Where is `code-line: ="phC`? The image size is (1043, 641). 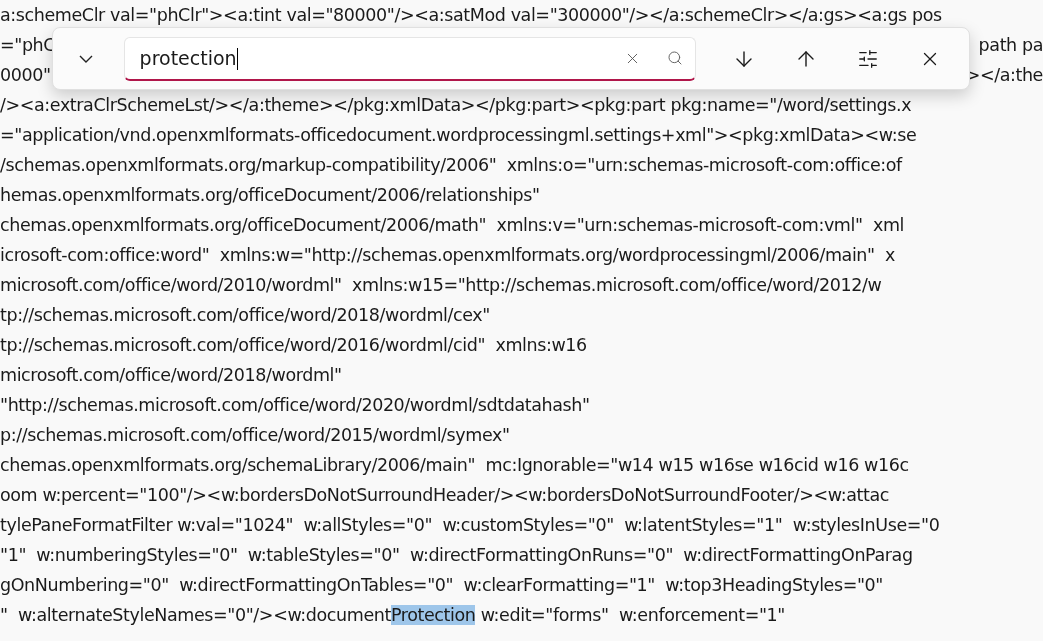 code-line: ="phC is located at coordinates (28, 45).